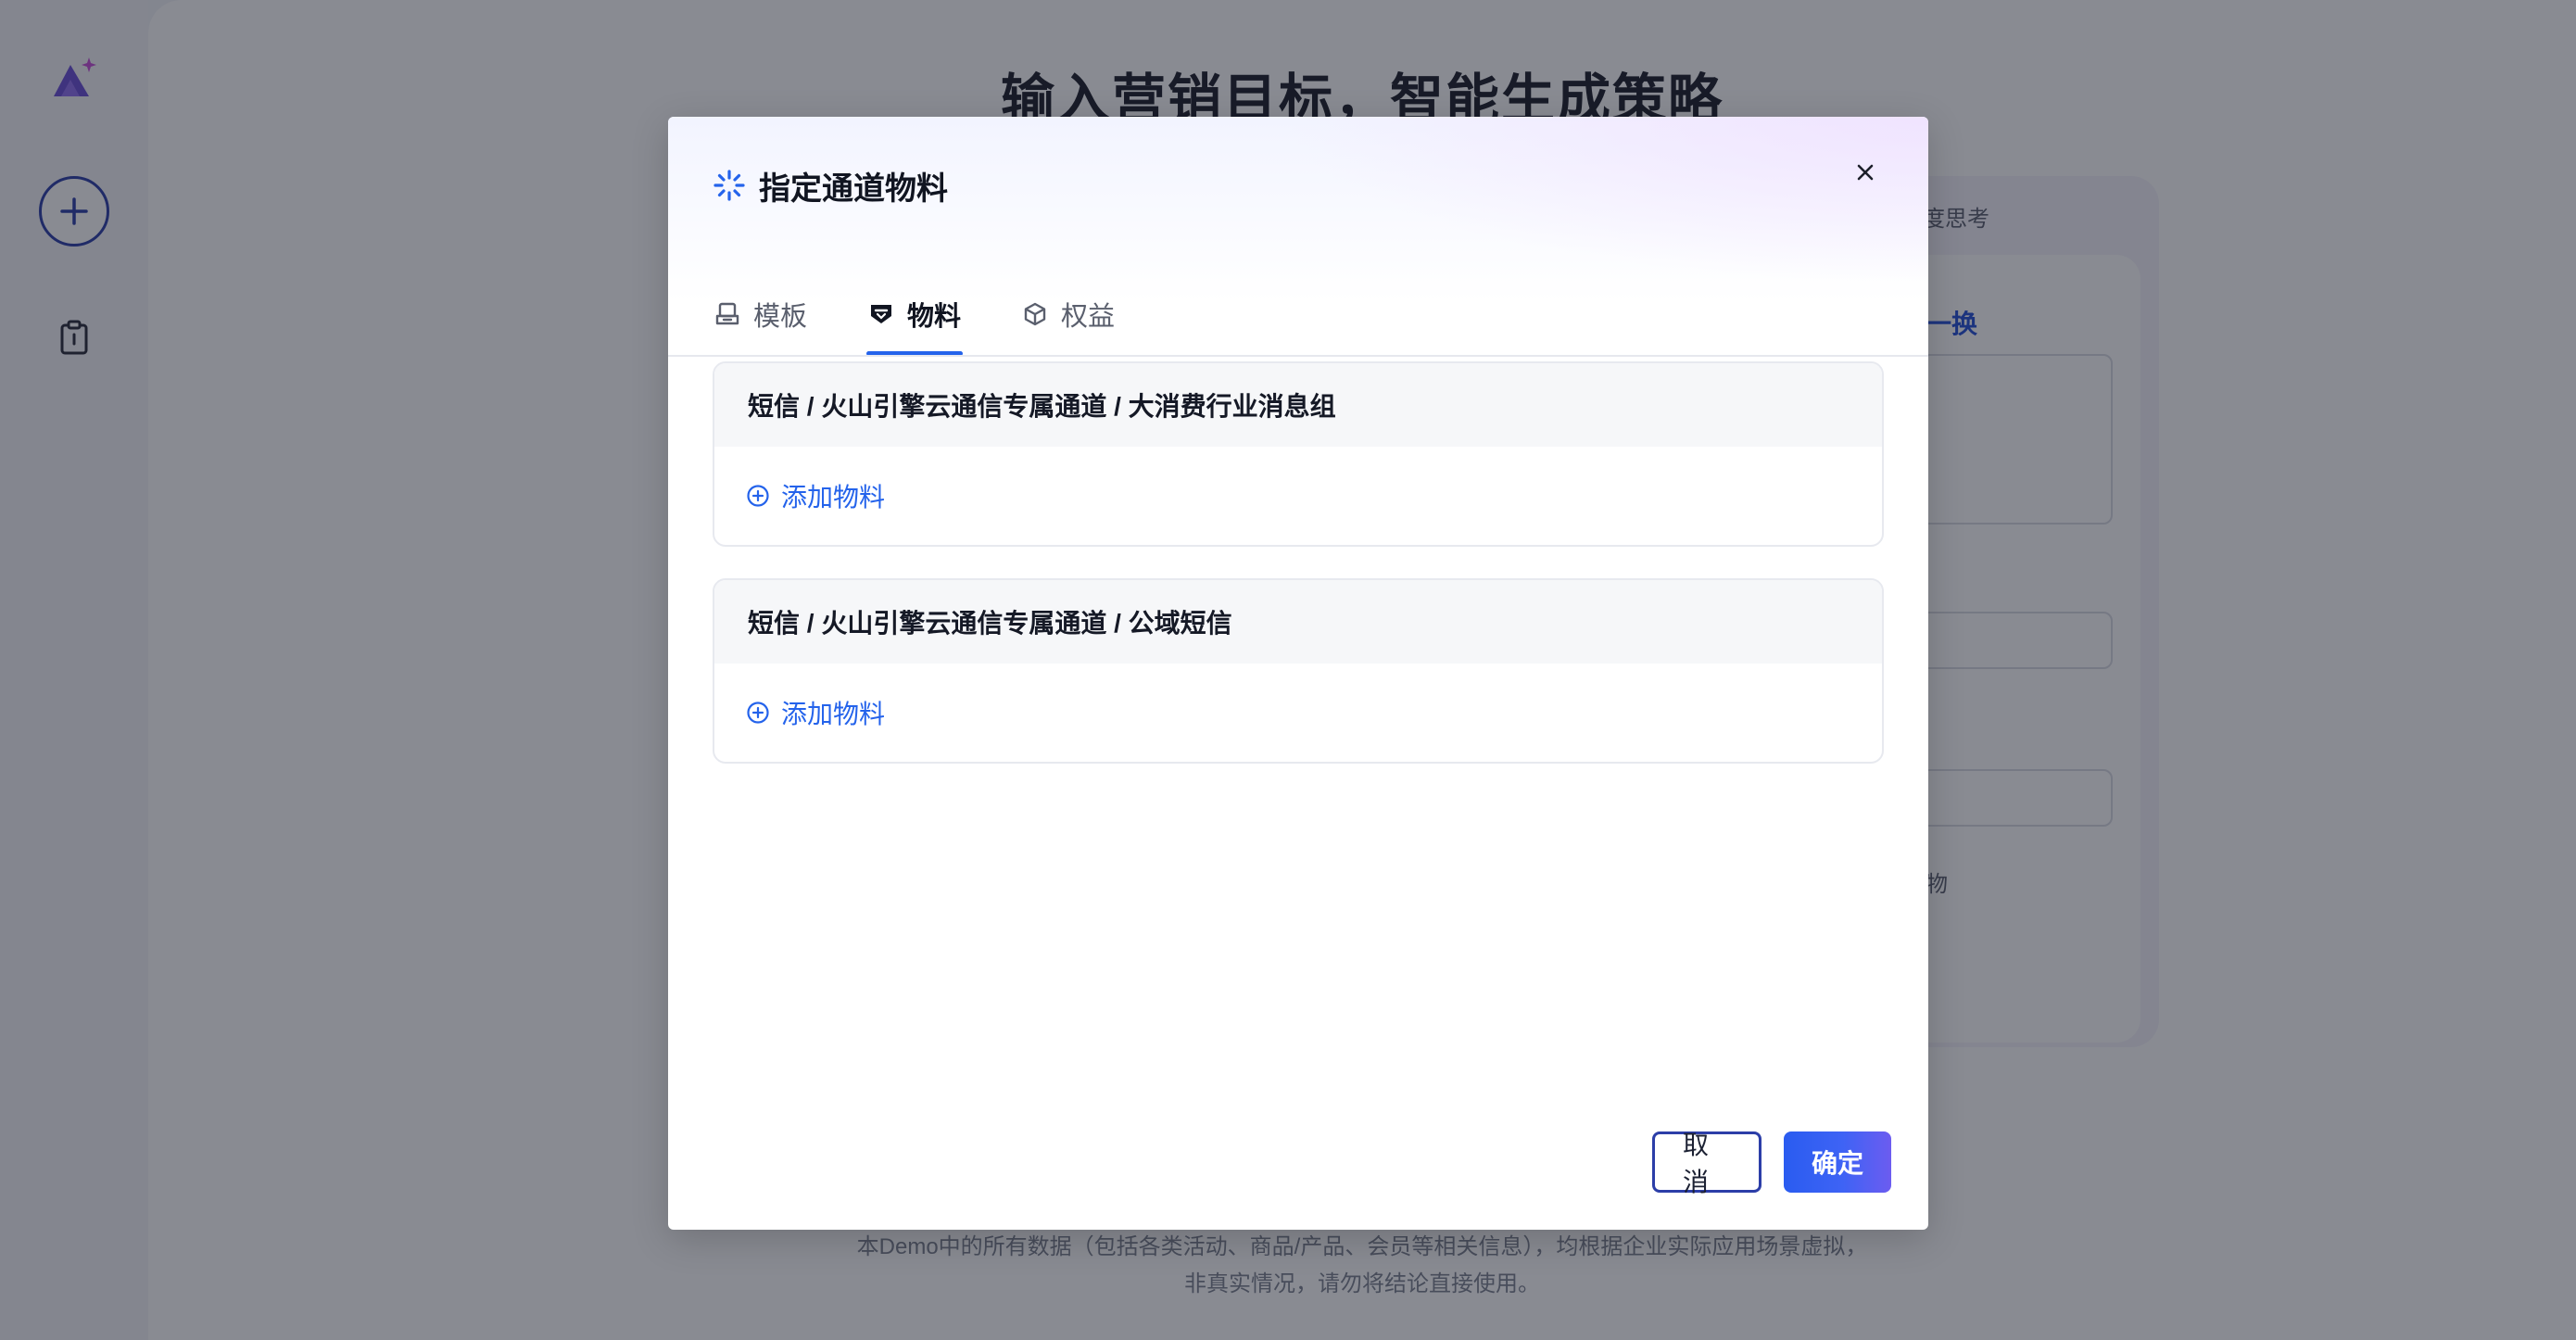 The image size is (2576, 1340). Describe the element at coordinates (881, 314) in the screenshot. I see `material-icon` at that location.